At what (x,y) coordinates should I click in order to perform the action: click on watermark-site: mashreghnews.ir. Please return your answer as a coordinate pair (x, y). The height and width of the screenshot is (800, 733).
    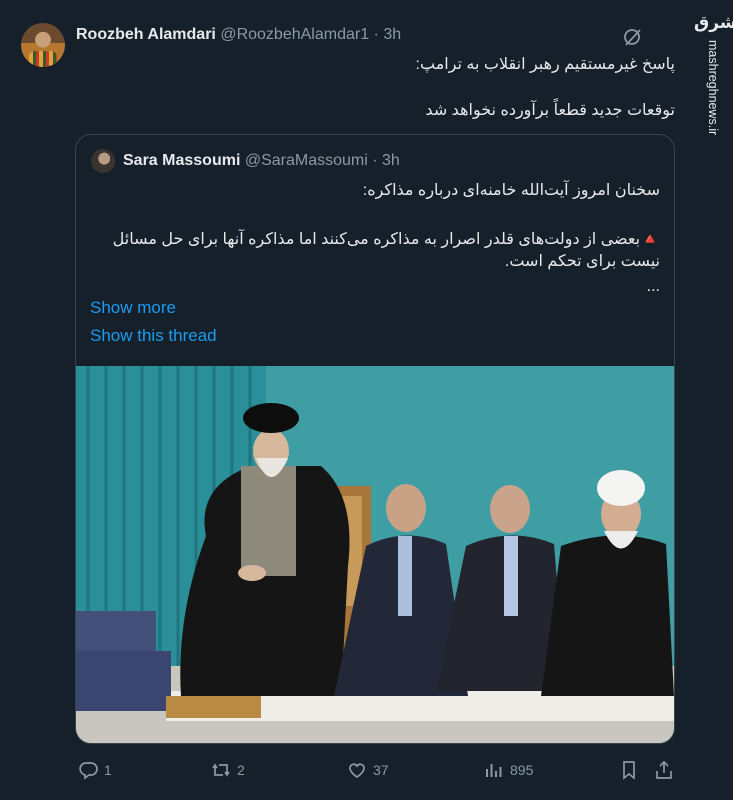
    Looking at the image, I should click on (713, 88).